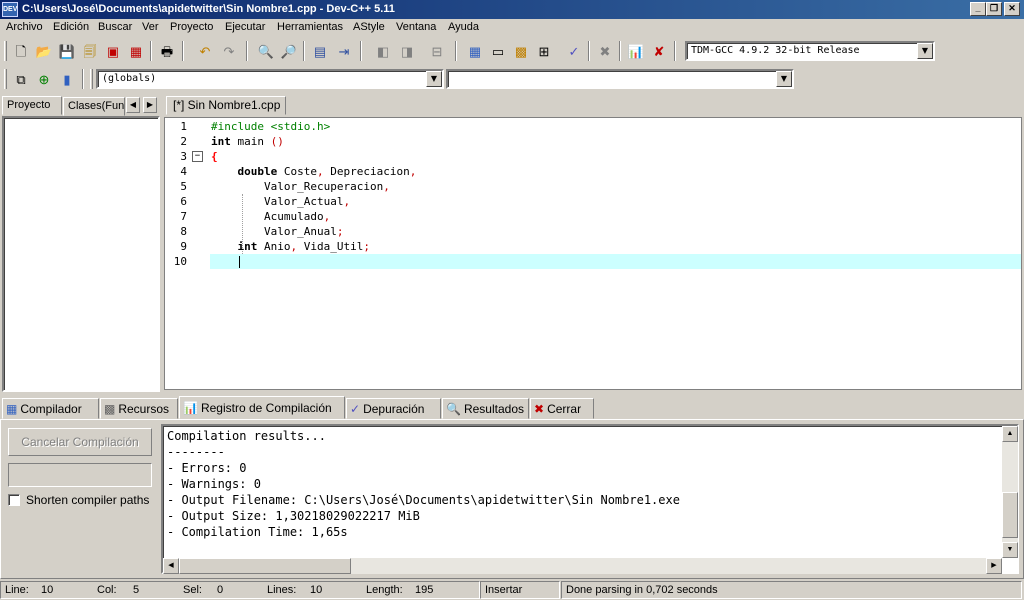 The image size is (1024, 600). I want to click on minimize-button: _, so click(978, 9).